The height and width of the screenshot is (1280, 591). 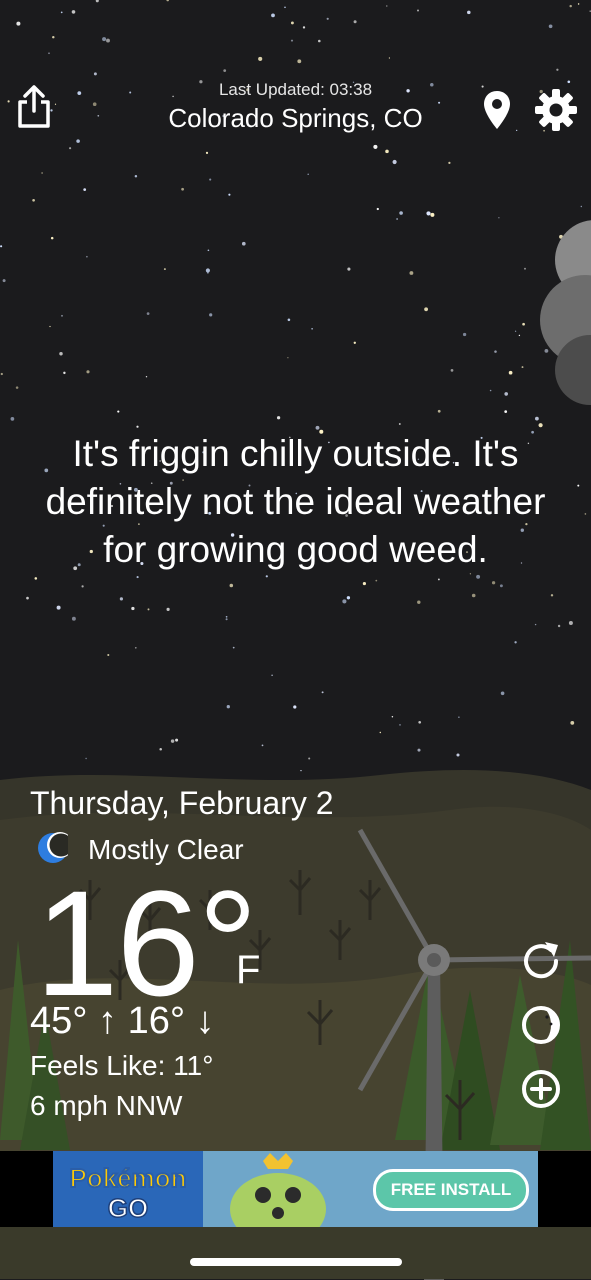 What do you see at coordinates (278, 1190) in the screenshot?
I see `ad-character-art` at bounding box center [278, 1190].